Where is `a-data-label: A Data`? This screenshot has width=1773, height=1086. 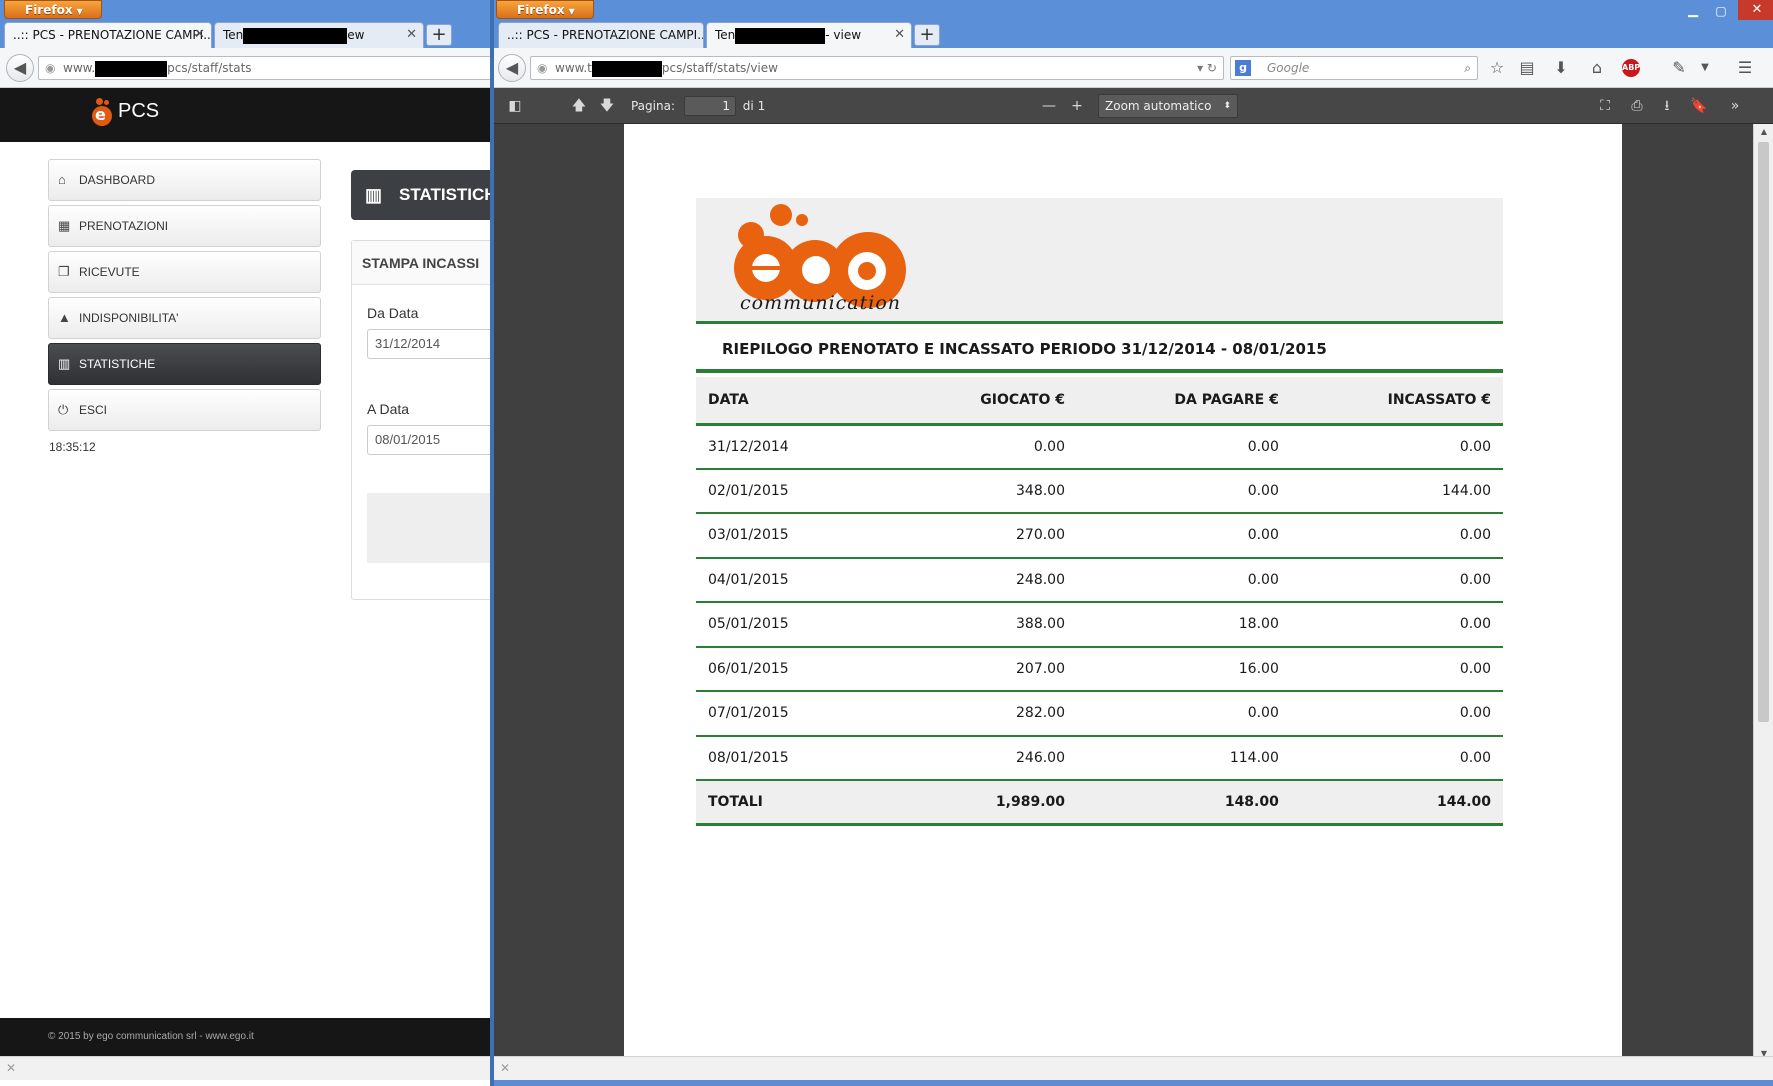 a-data-label: A Data is located at coordinates (388, 409).